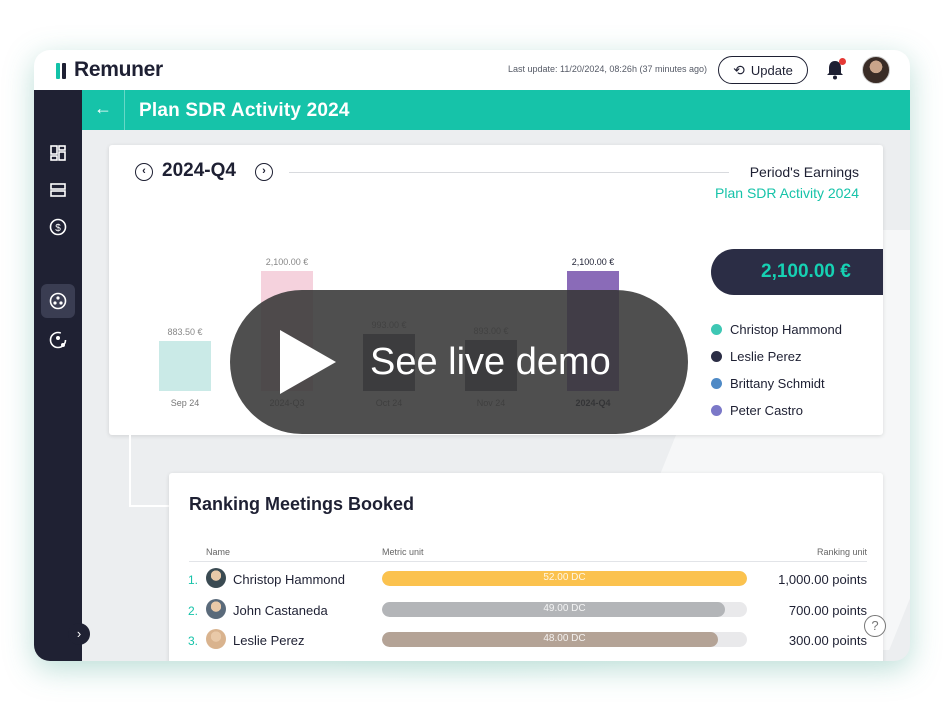  What do you see at coordinates (804, 172) in the screenshot?
I see `period-earnings-label: Period's Earnings` at bounding box center [804, 172].